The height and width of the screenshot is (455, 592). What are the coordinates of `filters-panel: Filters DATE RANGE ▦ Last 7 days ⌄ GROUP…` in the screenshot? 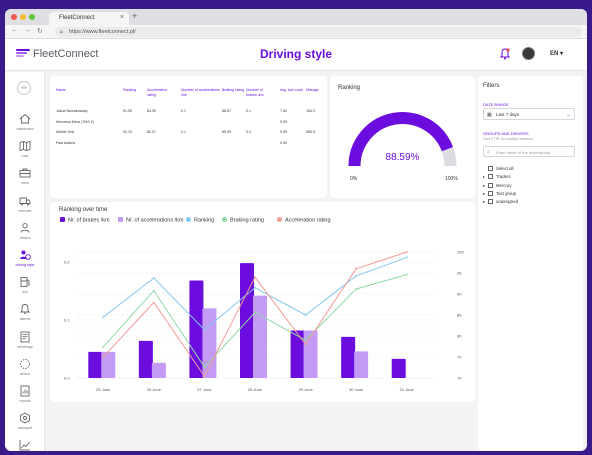 It's located at (530, 263).